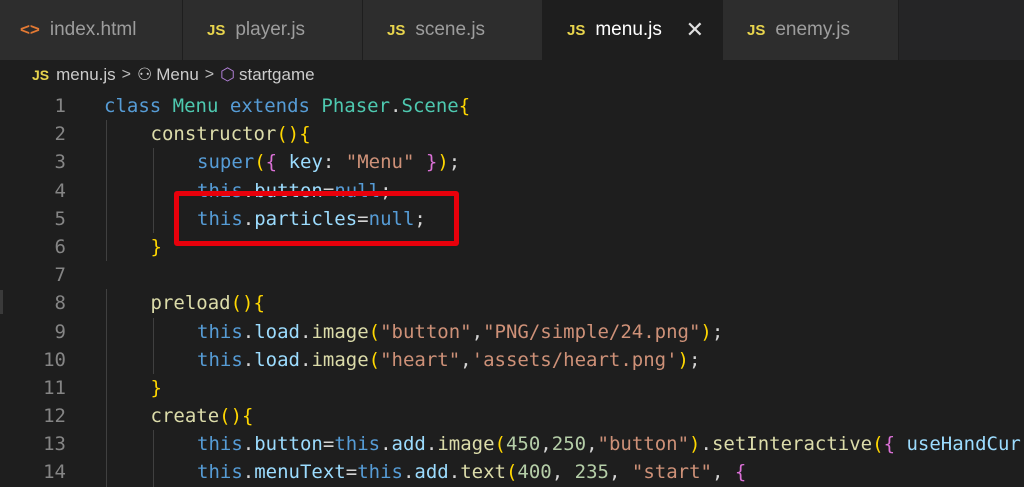 This screenshot has width=1024, height=487. What do you see at coordinates (30, 29) in the screenshot?
I see `html-file-icon: <>` at bounding box center [30, 29].